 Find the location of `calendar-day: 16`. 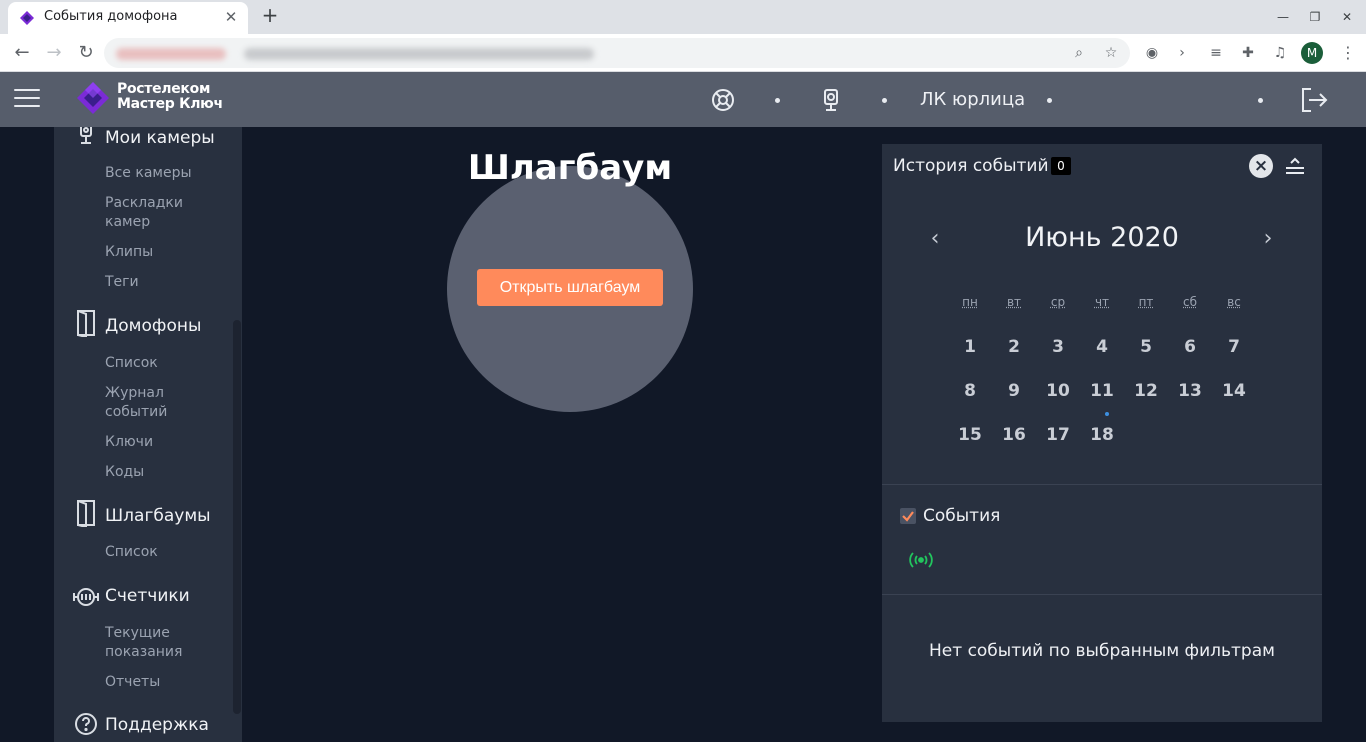

calendar-day: 16 is located at coordinates (1014, 435).